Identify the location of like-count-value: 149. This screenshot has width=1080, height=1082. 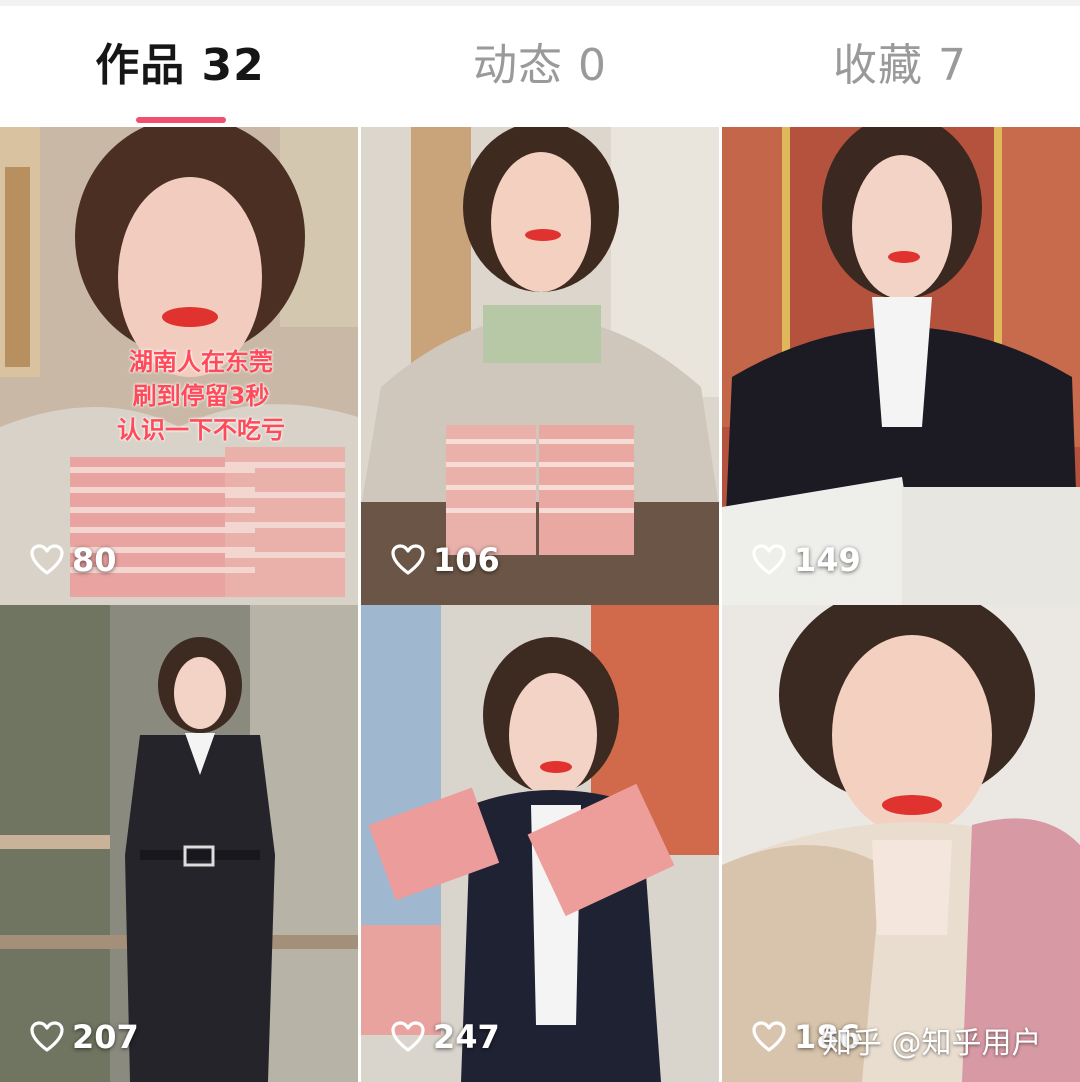
(827, 560).